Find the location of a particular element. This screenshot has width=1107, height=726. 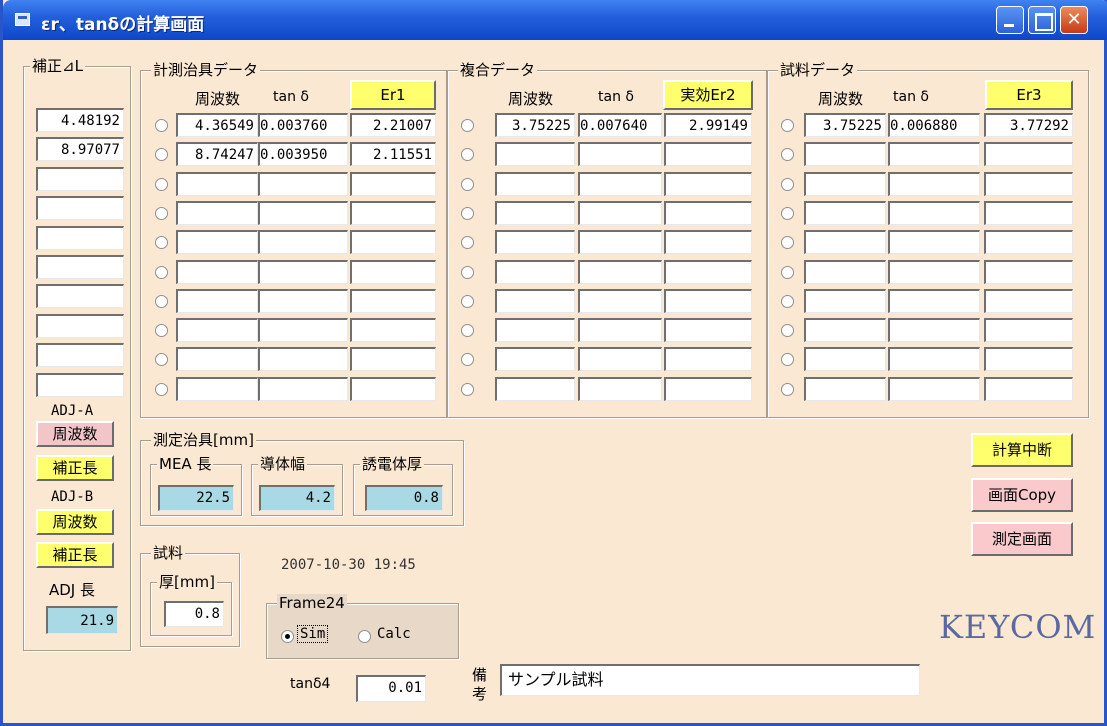

adj-a-frequency-button: 周波数 is located at coordinates (75, 434).